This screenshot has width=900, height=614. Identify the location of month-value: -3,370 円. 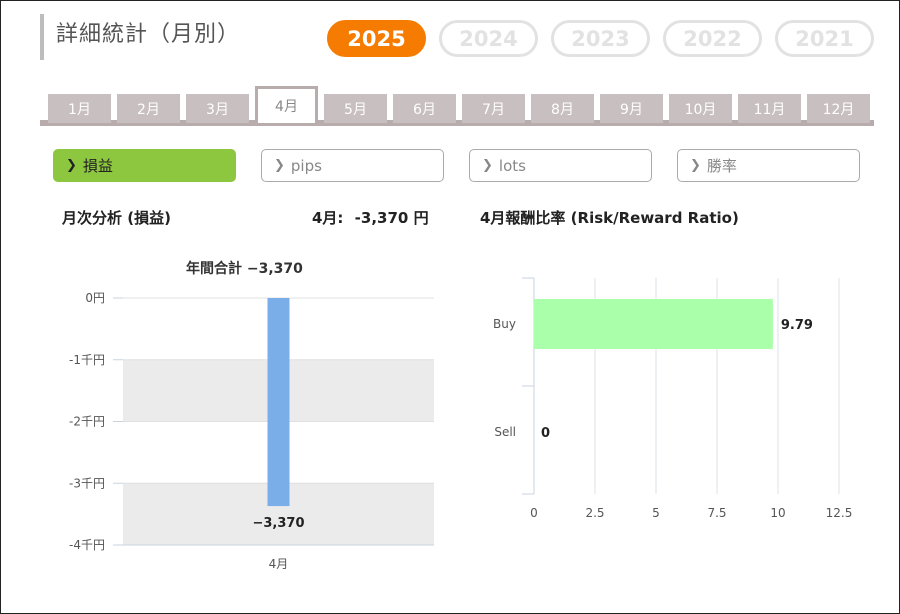
(391, 218).